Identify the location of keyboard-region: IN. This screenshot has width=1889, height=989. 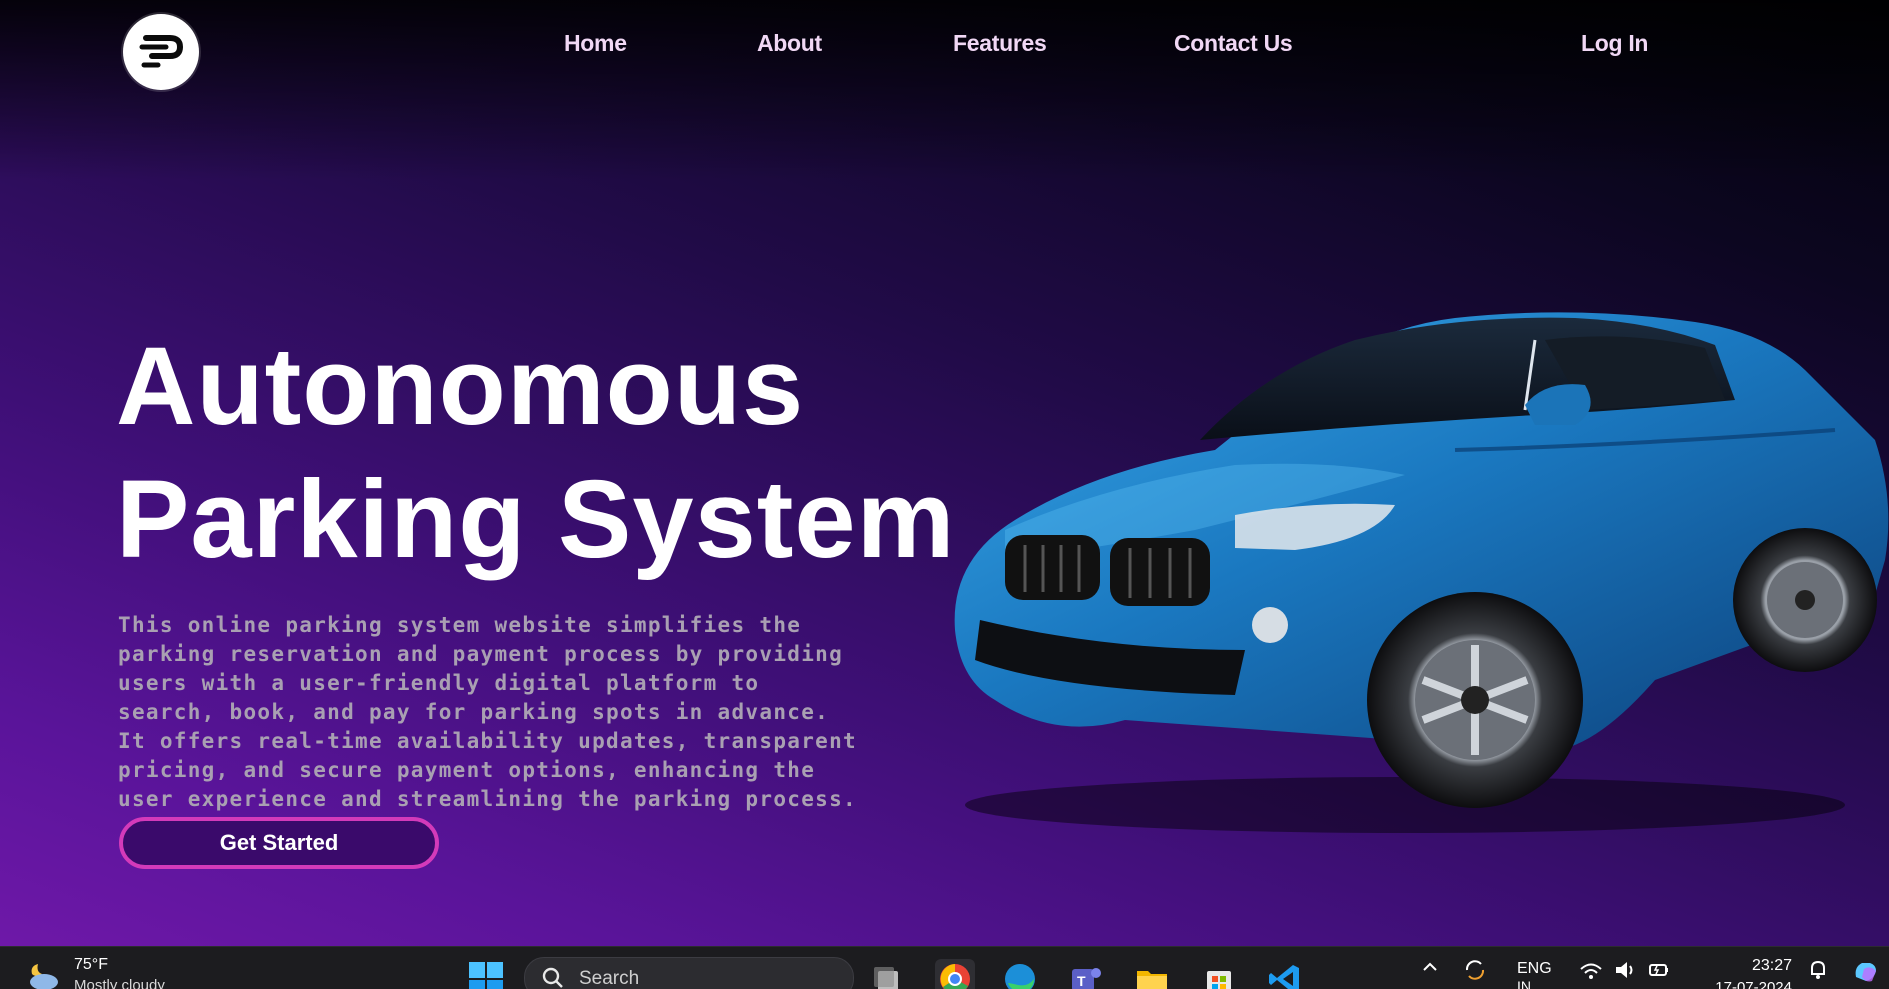
(1524, 983).